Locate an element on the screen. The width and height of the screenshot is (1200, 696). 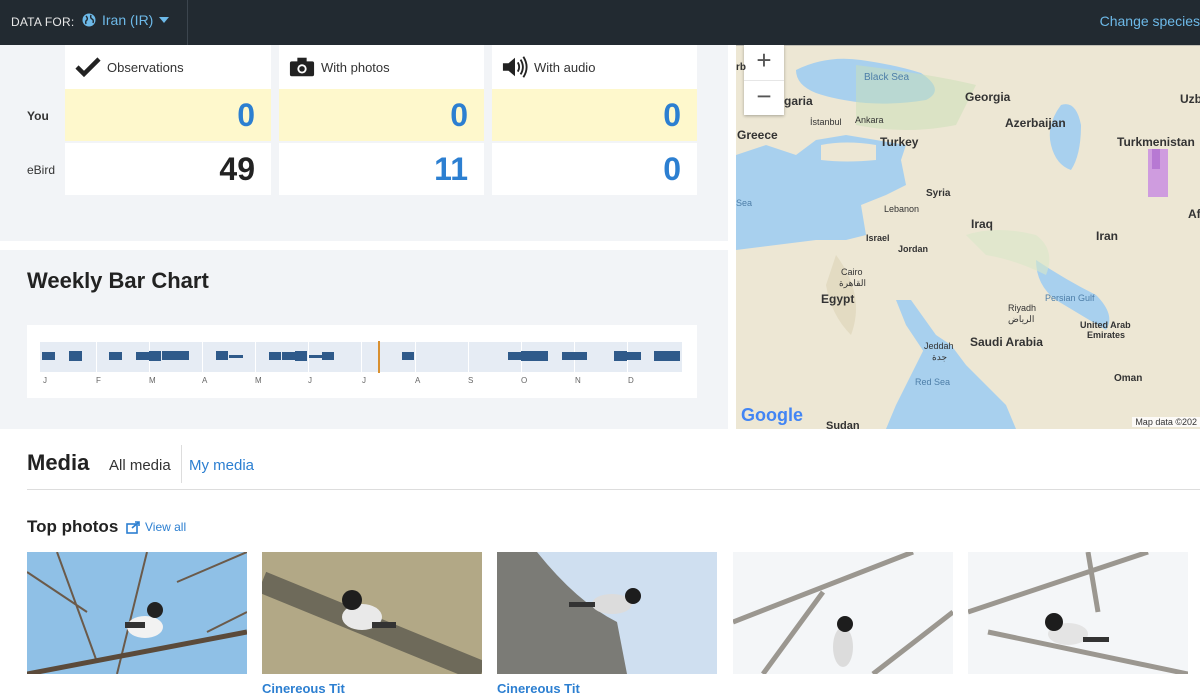
observations-label: Observations is located at coordinates (145, 67).